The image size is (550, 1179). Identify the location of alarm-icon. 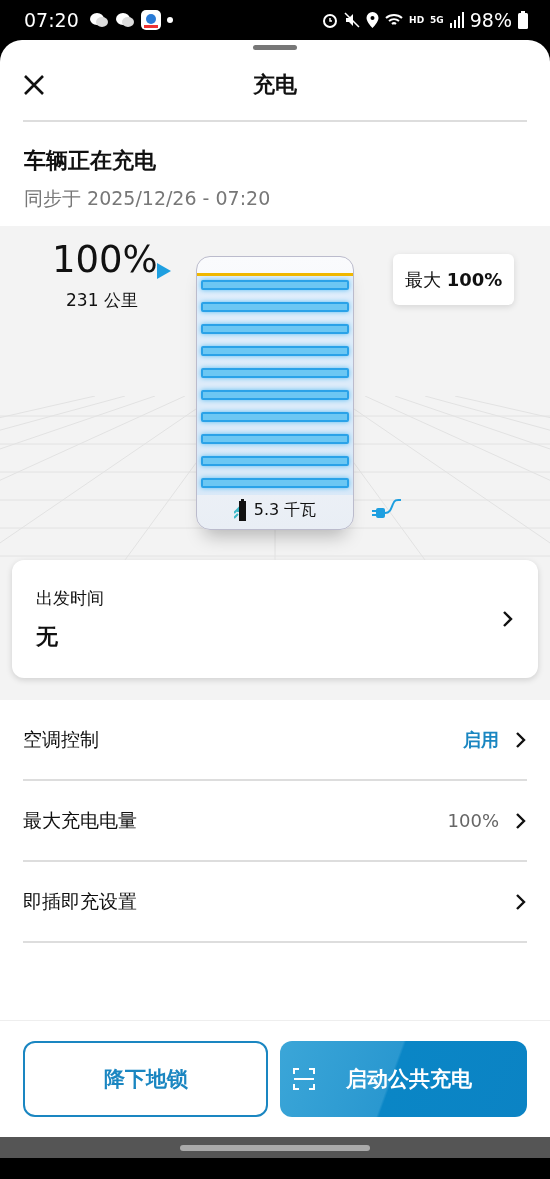
(330, 20).